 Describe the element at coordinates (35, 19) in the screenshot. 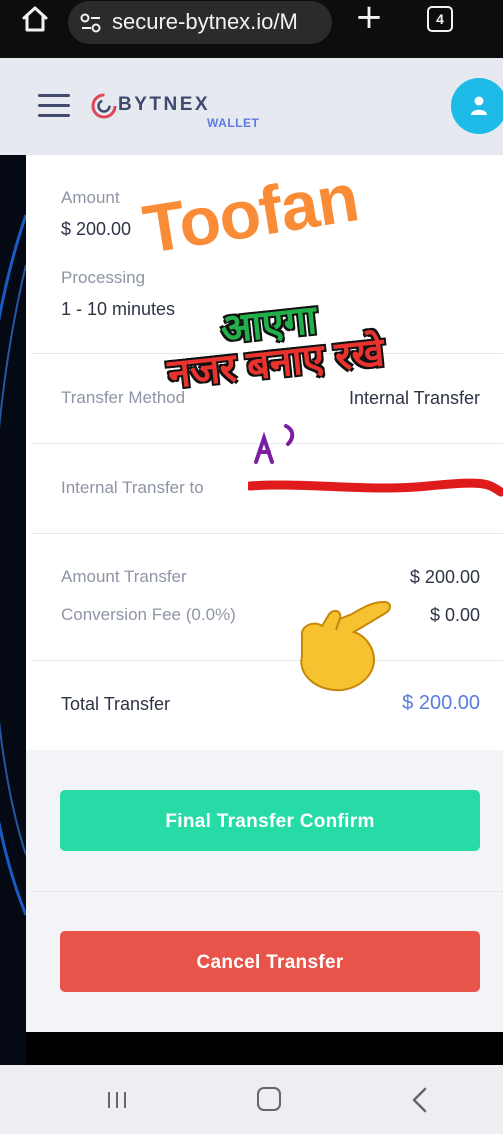

I see `home-icon` at that location.